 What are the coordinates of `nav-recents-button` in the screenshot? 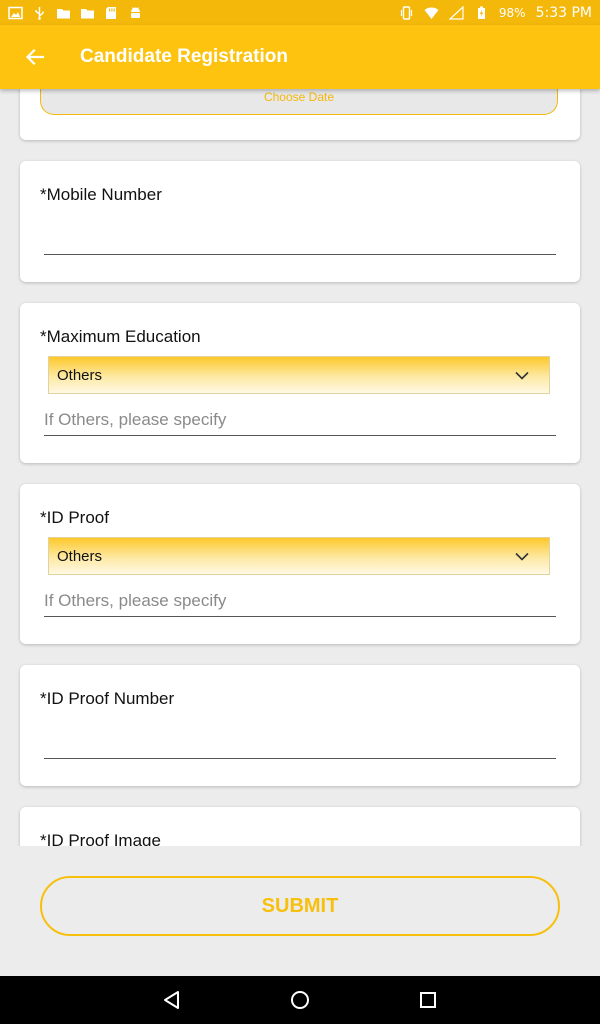 It's located at (428, 1000).